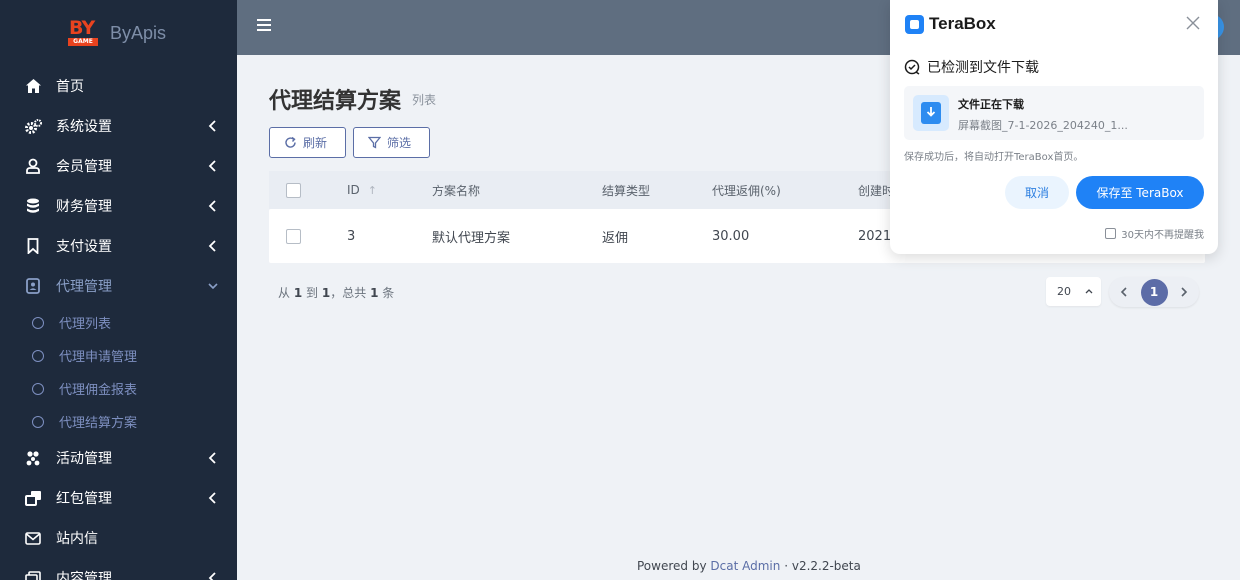 The height and width of the screenshot is (580, 1240). What do you see at coordinates (315, 143) in the screenshot?
I see `refresh-button-label: 刷新` at bounding box center [315, 143].